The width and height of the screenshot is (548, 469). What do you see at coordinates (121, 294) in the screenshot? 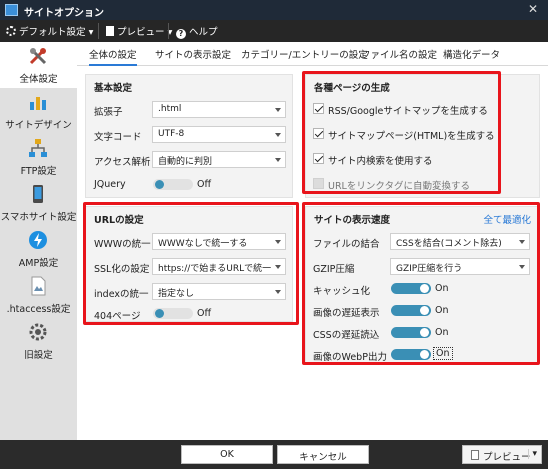
I see `index-label: indexの統一` at bounding box center [121, 294].